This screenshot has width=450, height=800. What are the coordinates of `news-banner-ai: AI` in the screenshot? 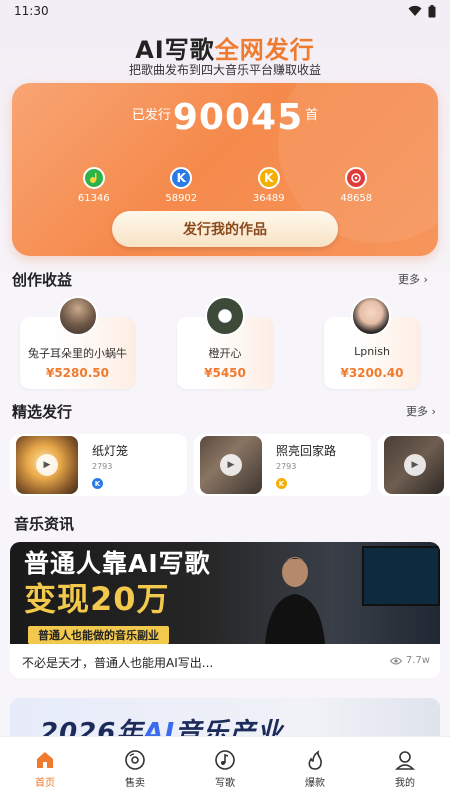 It's located at (159, 728).